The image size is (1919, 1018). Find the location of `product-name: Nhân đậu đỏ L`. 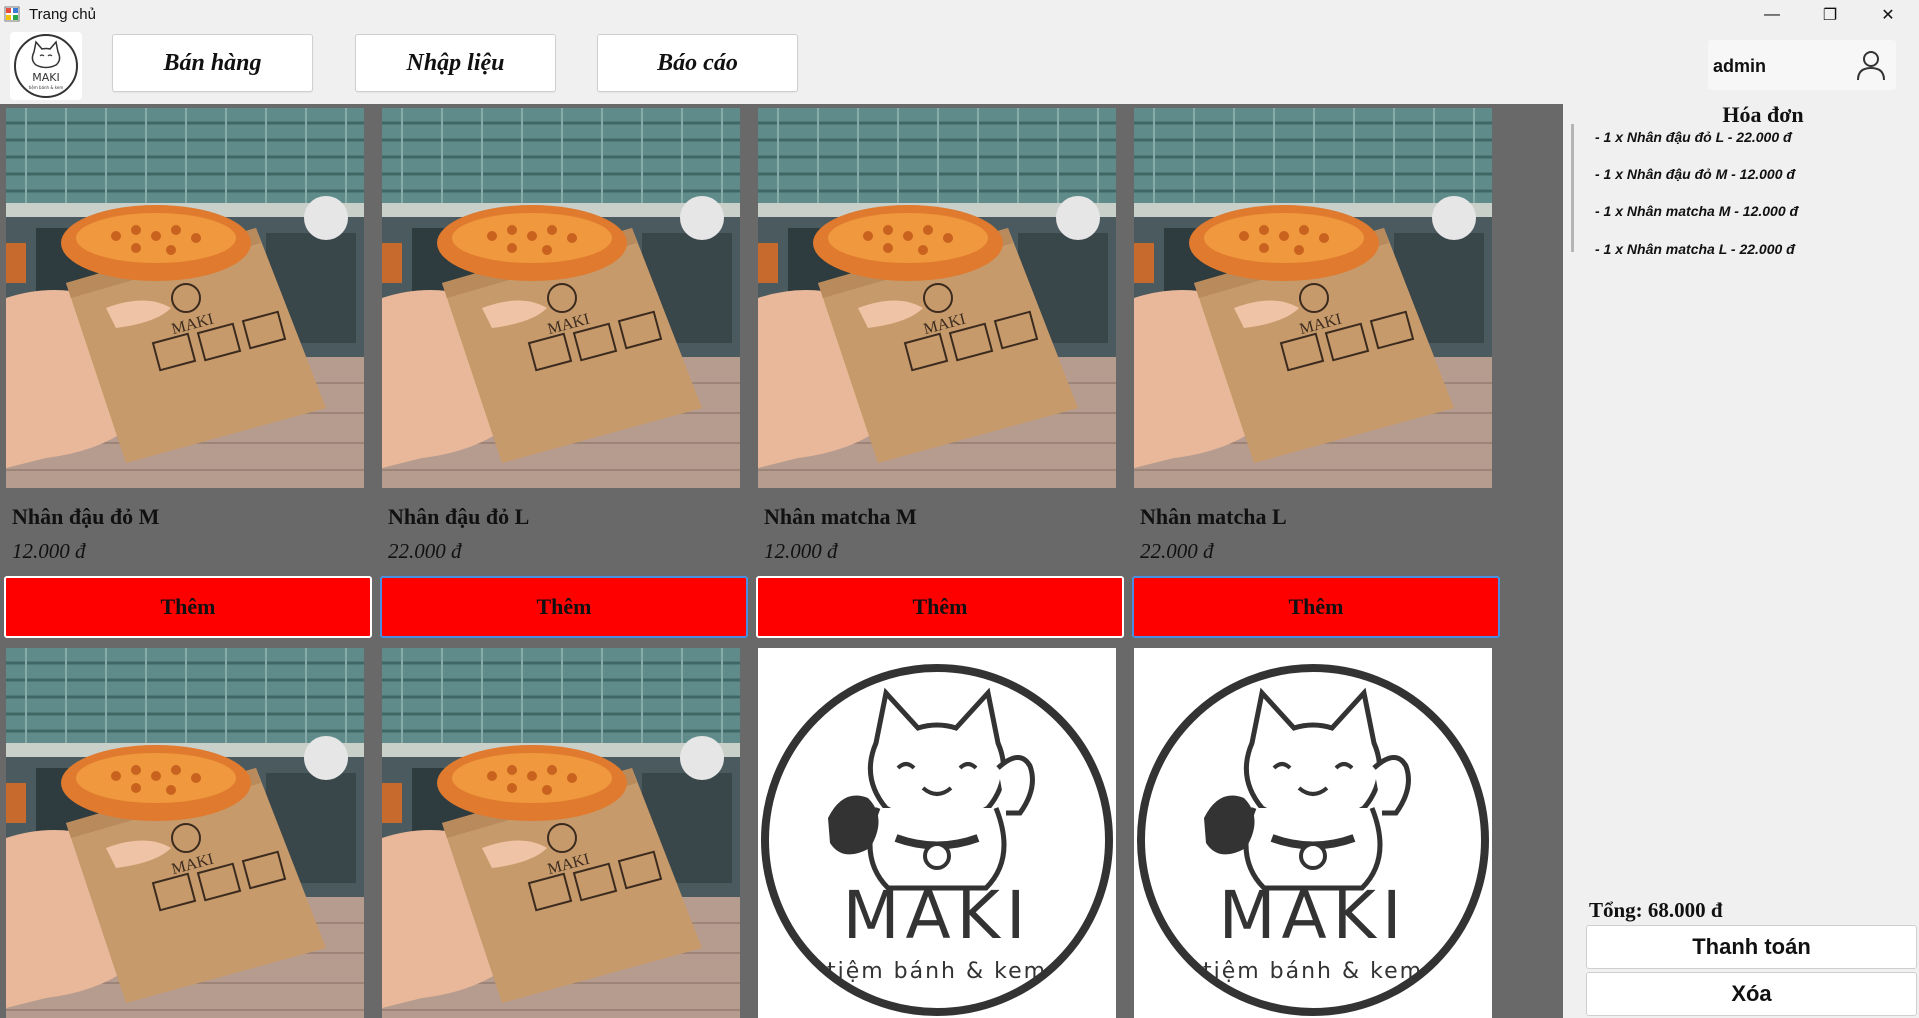

product-name: Nhân đậu đỏ L is located at coordinates (459, 516).